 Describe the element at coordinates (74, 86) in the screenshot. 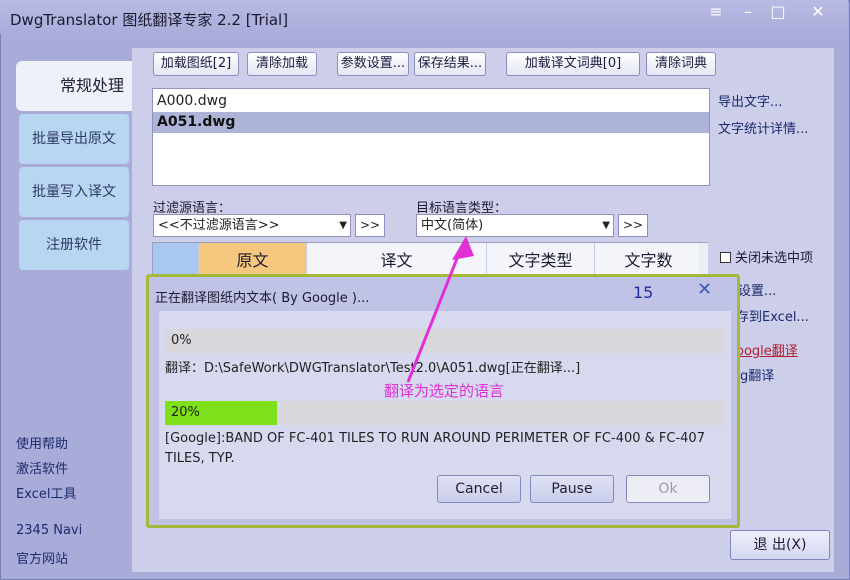

I see `tab-general: 常规处理` at that location.